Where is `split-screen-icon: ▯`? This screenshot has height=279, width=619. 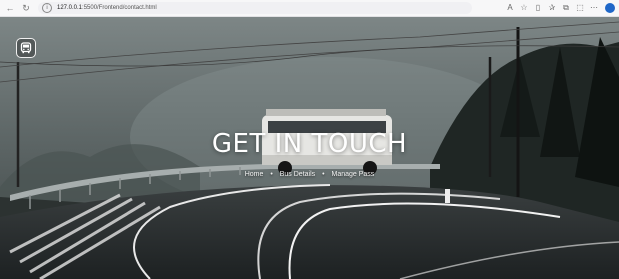
split-screen-icon: ▯ is located at coordinates (538, 8).